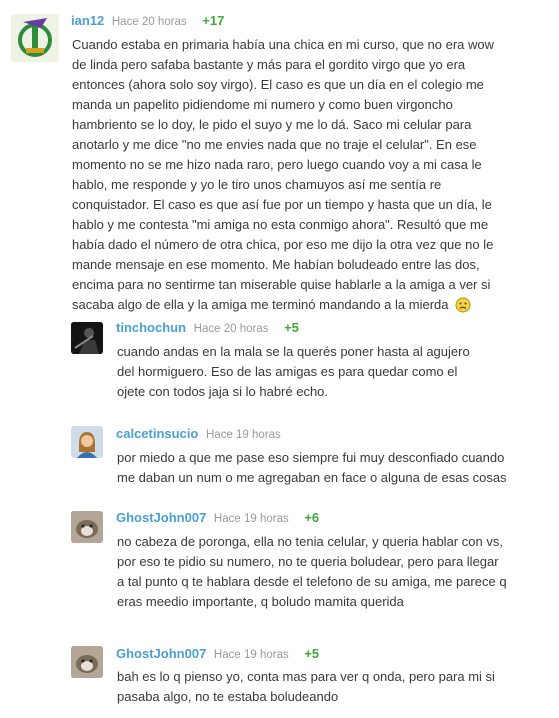 The width and height of the screenshot is (559, 718). What do you see at coordinates (157, 433) in the screenshot?
I see `username: calcetinsucio` at bounding box center [157, 433].